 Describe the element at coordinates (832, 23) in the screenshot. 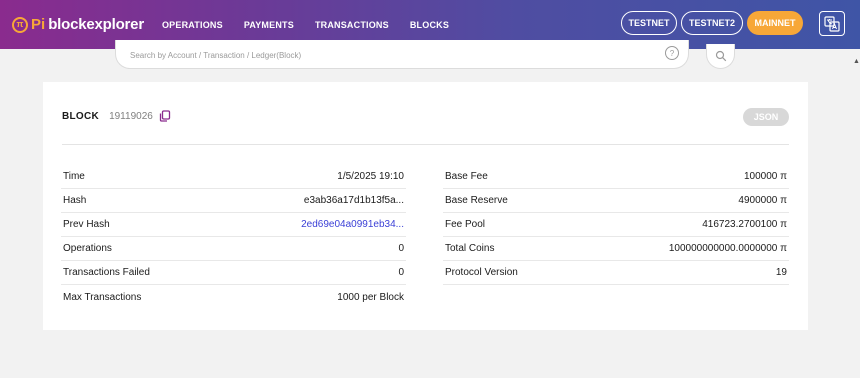

I see `translate-icon` at that location.